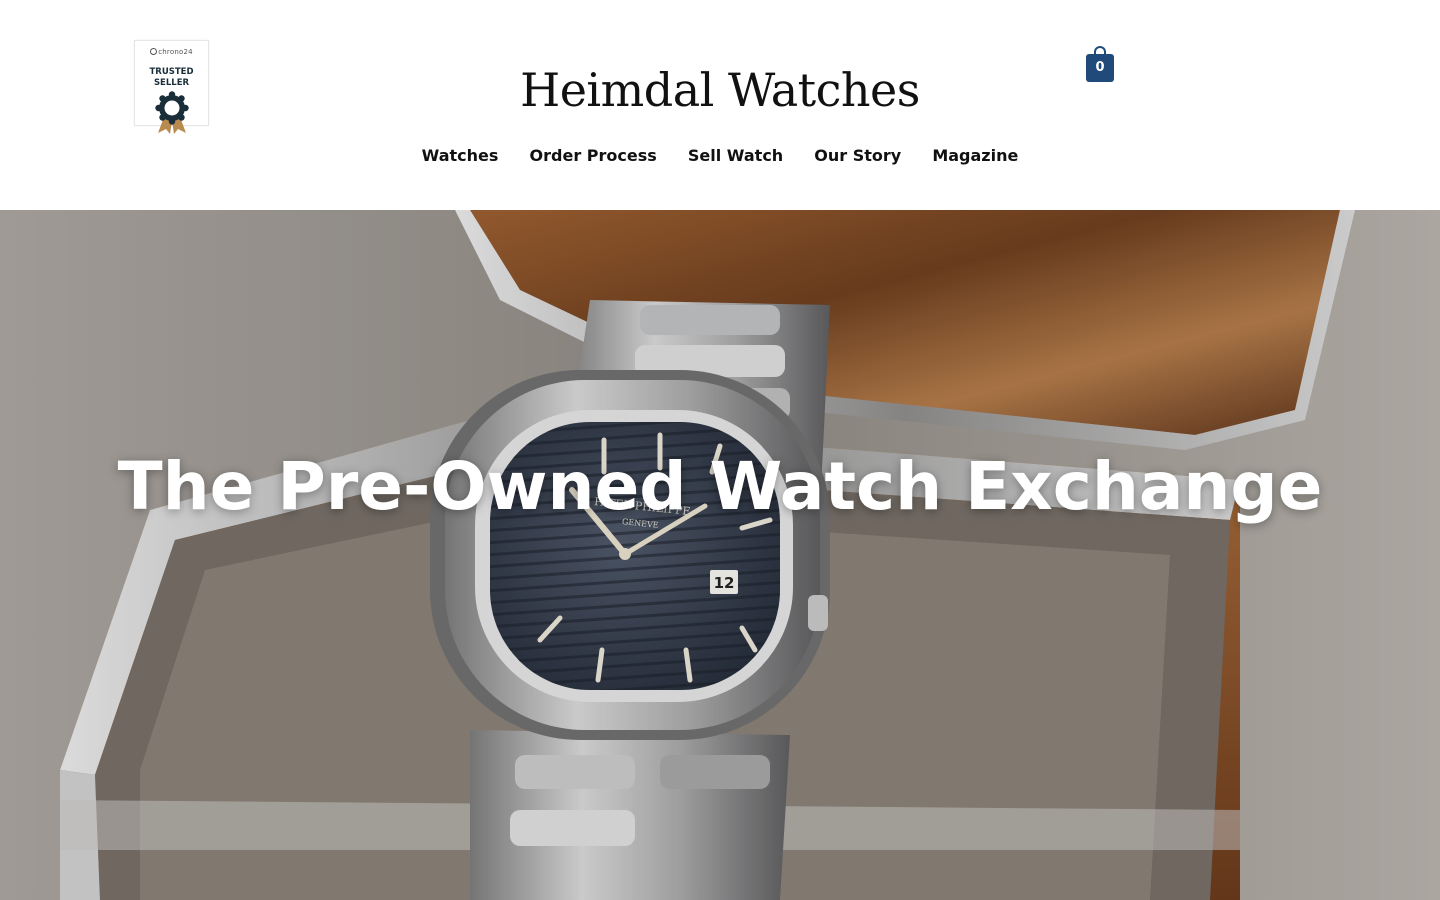 The image size is (1440, 900). I want to click on badge-line-2: SELLER, so click(171, 83).